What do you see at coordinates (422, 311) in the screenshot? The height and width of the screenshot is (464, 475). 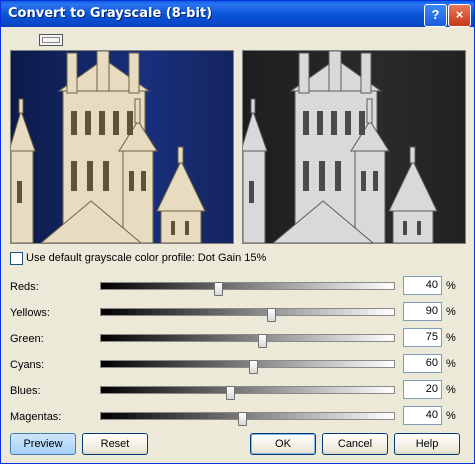 I see `yellows-value-input: 90` at bounding box center [422, 311].